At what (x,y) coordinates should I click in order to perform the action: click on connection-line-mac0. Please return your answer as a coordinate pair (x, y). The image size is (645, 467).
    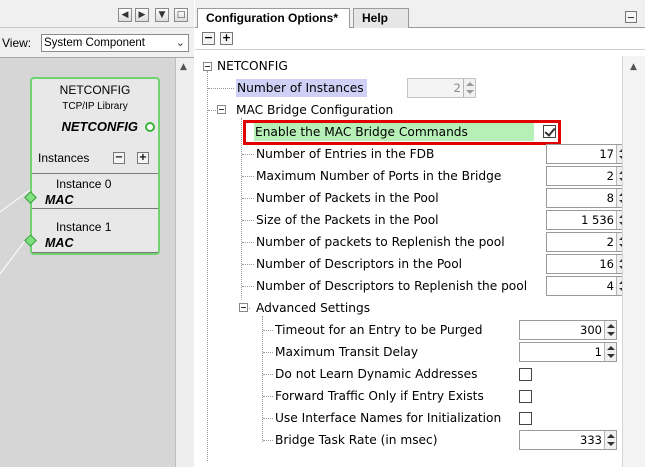
    Looking at the image, I should click on (15, 201).